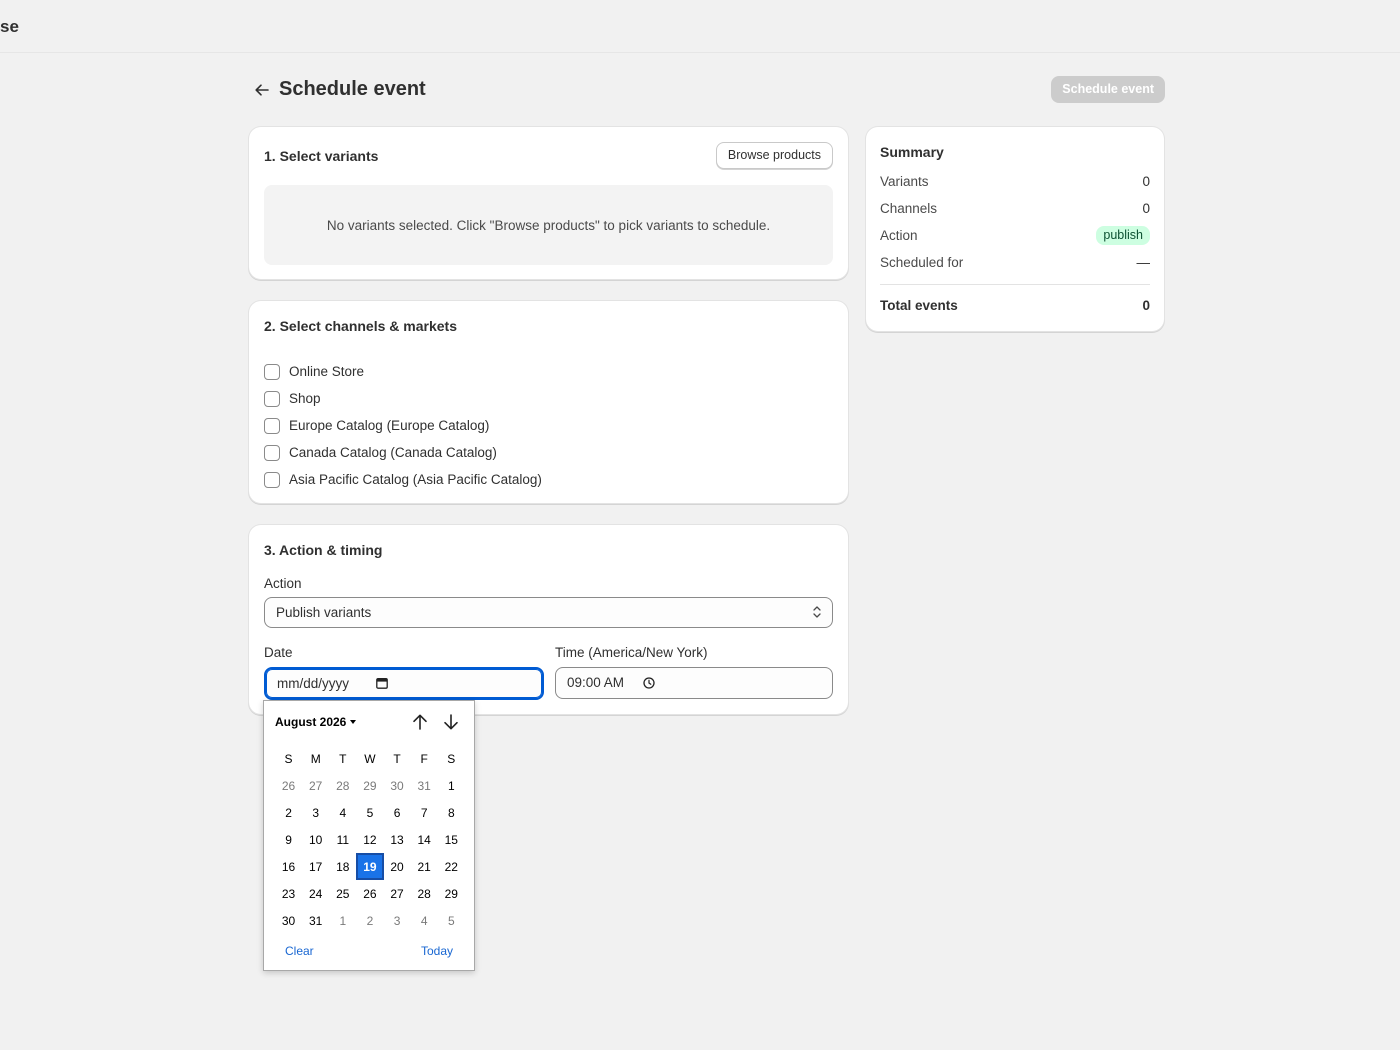 This screenshot has width=1400, height=1050. Describe the element at coordinates (424, 866) in the screenshot. I see `calendar-day: 21` at that location.